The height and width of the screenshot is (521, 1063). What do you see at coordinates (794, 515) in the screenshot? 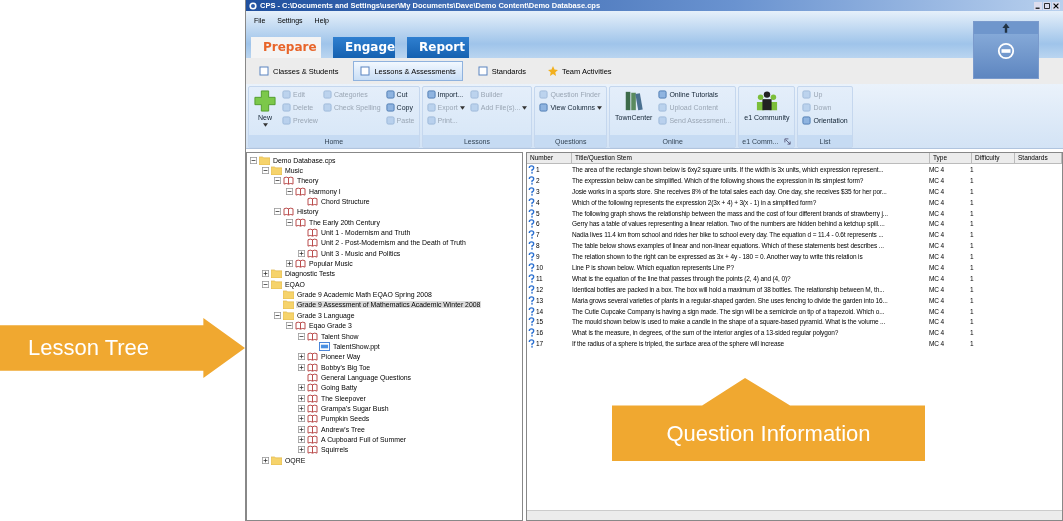
I see `horizontal-scrollbar` at bounding box center [794, 515].